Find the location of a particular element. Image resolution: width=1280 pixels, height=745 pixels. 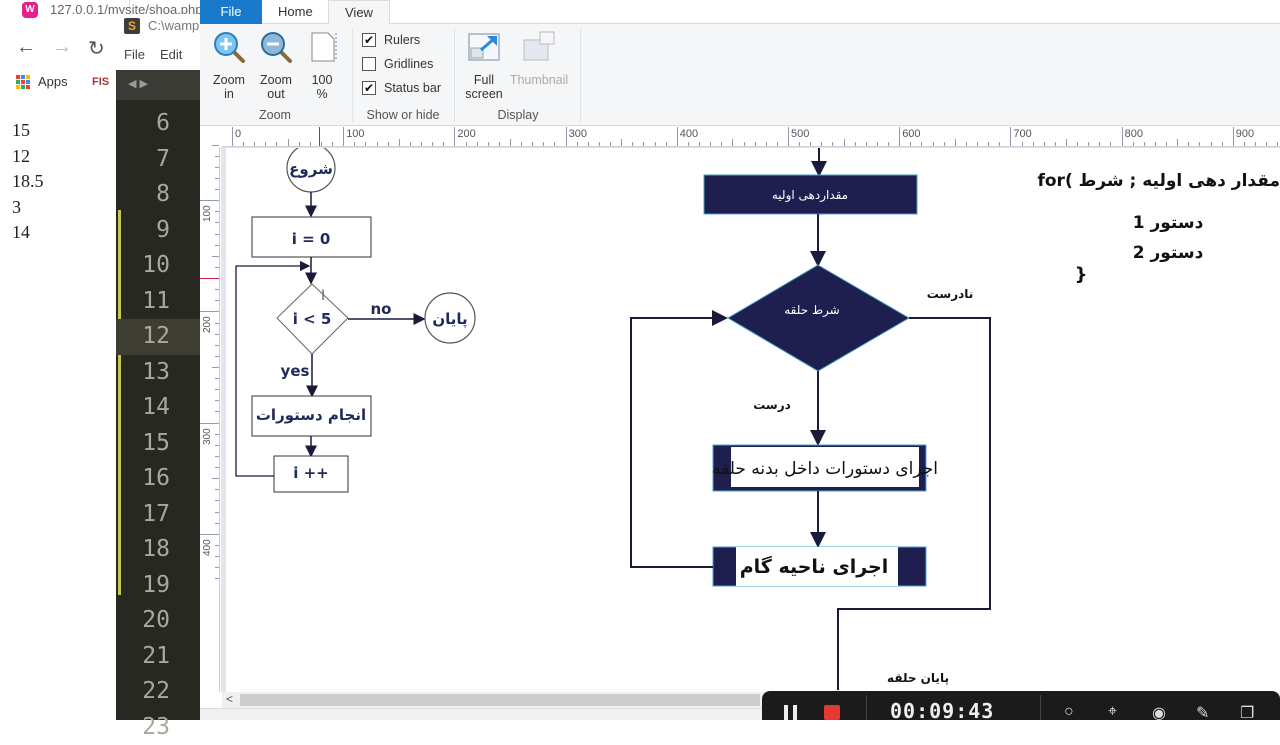

zoom-100-label-1: 100 is located at coordinates (322, 80).